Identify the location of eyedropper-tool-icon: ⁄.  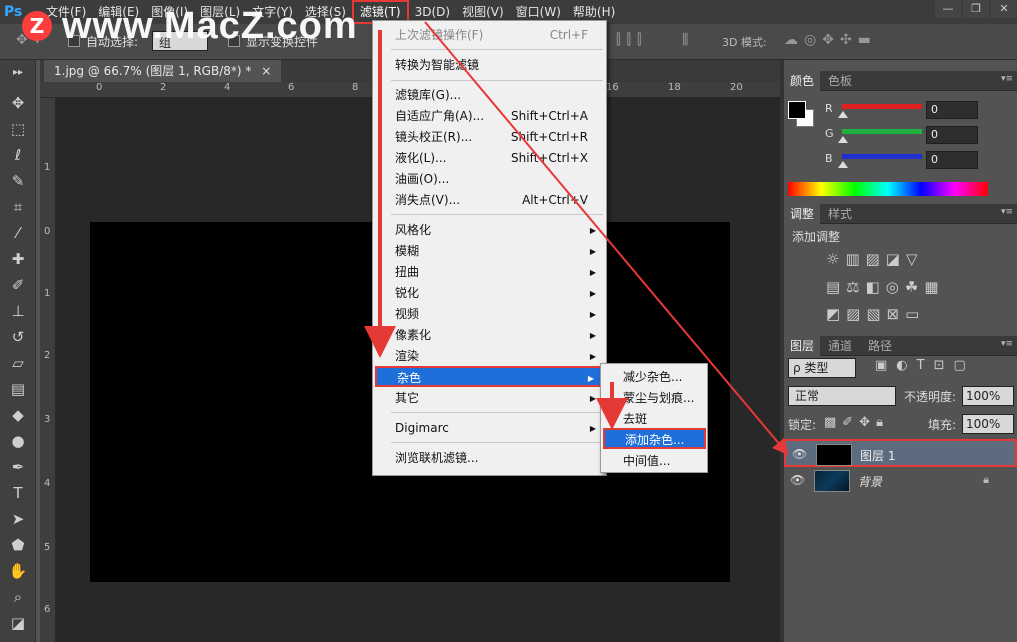
(18, 233).